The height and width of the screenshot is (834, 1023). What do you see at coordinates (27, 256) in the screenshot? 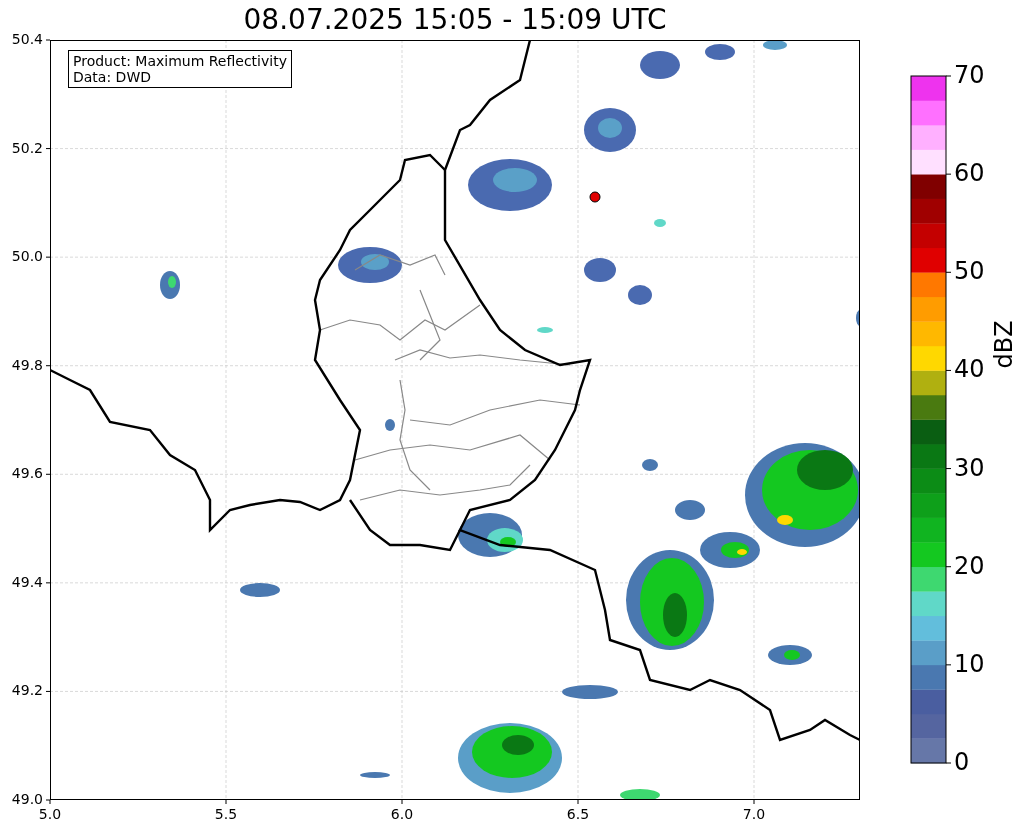
I see `y-tick-label: 50.0` at bounding box center [27, 256].